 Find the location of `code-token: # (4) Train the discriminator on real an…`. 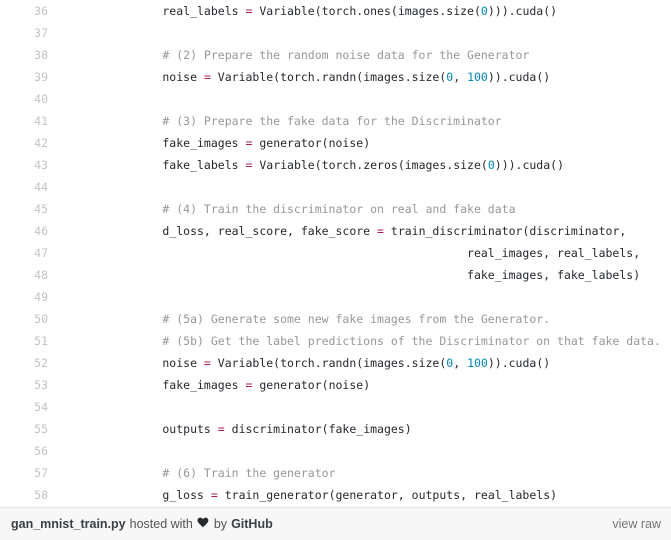

code-token: # (4) Train the discriminator on real an… is located at coordinates (311, 209).